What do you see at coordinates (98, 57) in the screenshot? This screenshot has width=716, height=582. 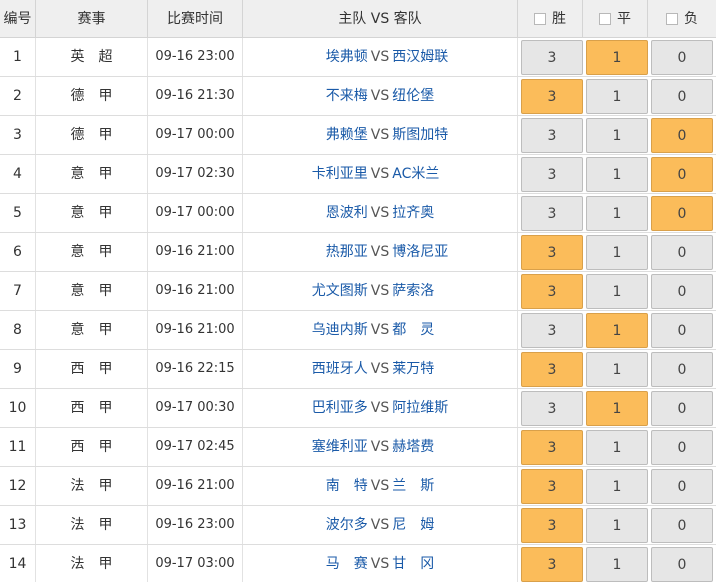 I see `league-label: 英超` at bounding box center [98, 57].